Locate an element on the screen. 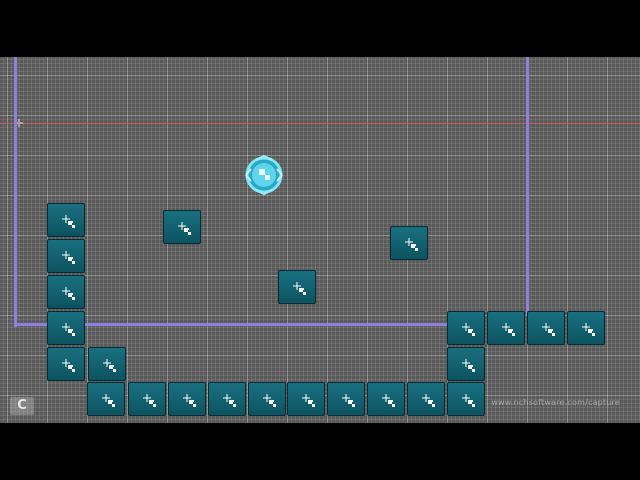 The width and height of the screenshot is (640, 480). capture-logo: C is located at coordinates (22, 406).